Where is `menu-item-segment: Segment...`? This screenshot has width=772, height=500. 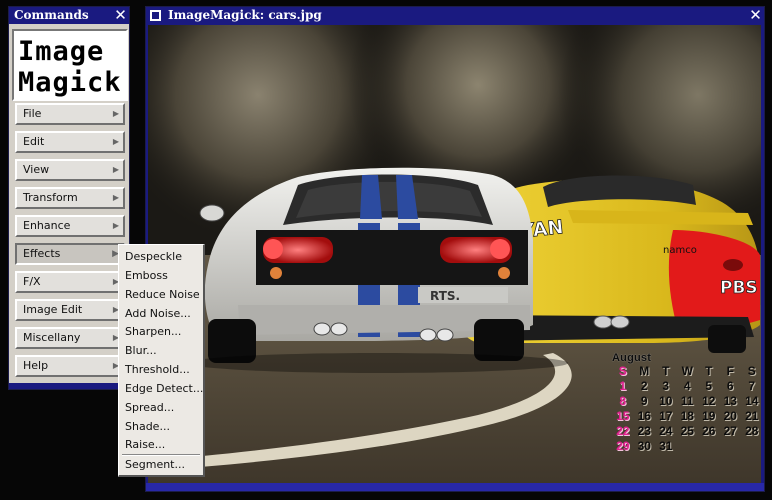 menu-item-segment: Segment... is located at coordinates (155, 465).